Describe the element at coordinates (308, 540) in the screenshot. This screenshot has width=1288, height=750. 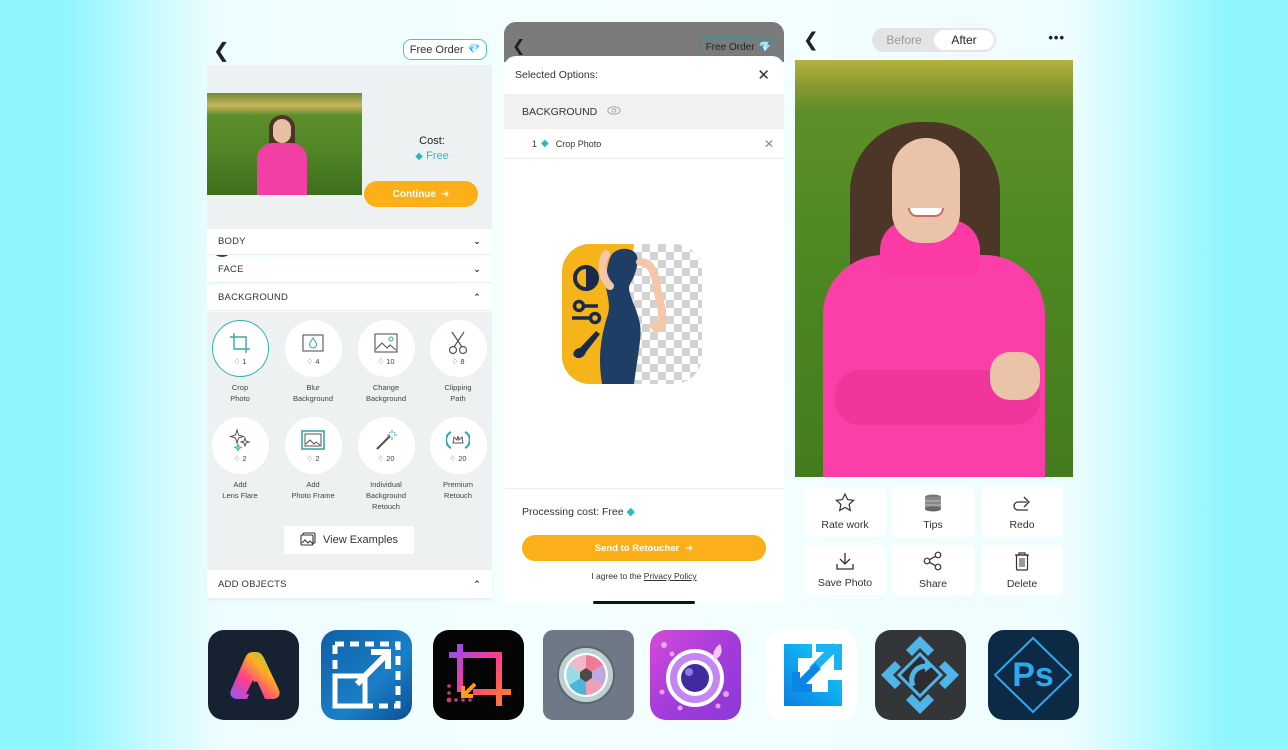
I see `gallery-icon` at that location.